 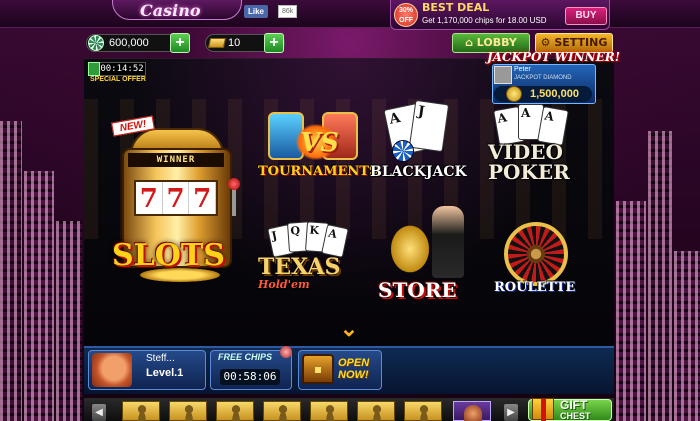 I want to click on chip-icon, so click(x=96, y=43).